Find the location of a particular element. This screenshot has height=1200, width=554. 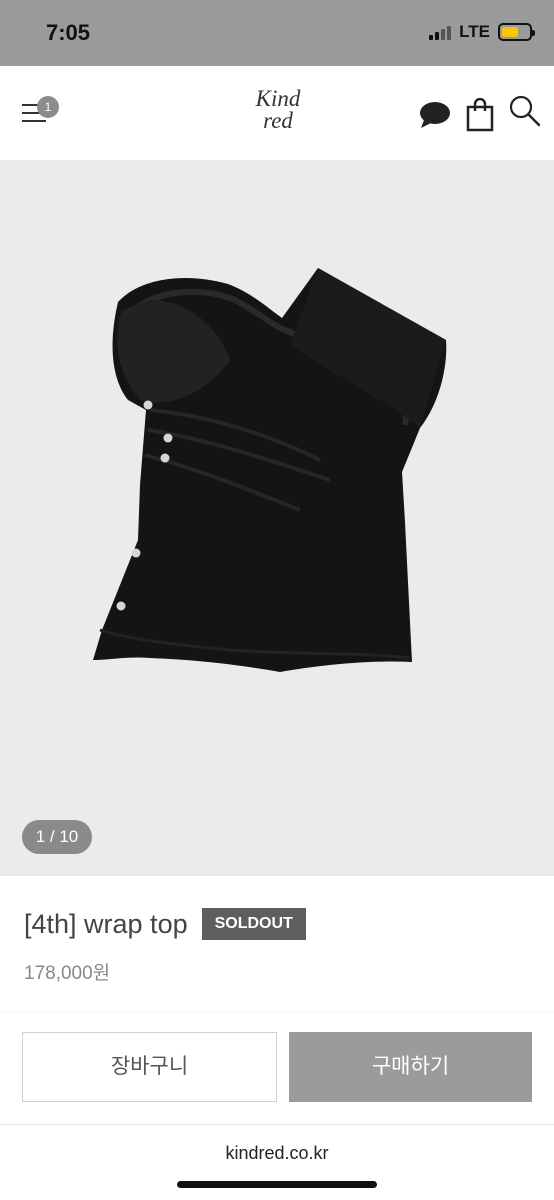

network-label: LTE is located at coordinates (474, 31).